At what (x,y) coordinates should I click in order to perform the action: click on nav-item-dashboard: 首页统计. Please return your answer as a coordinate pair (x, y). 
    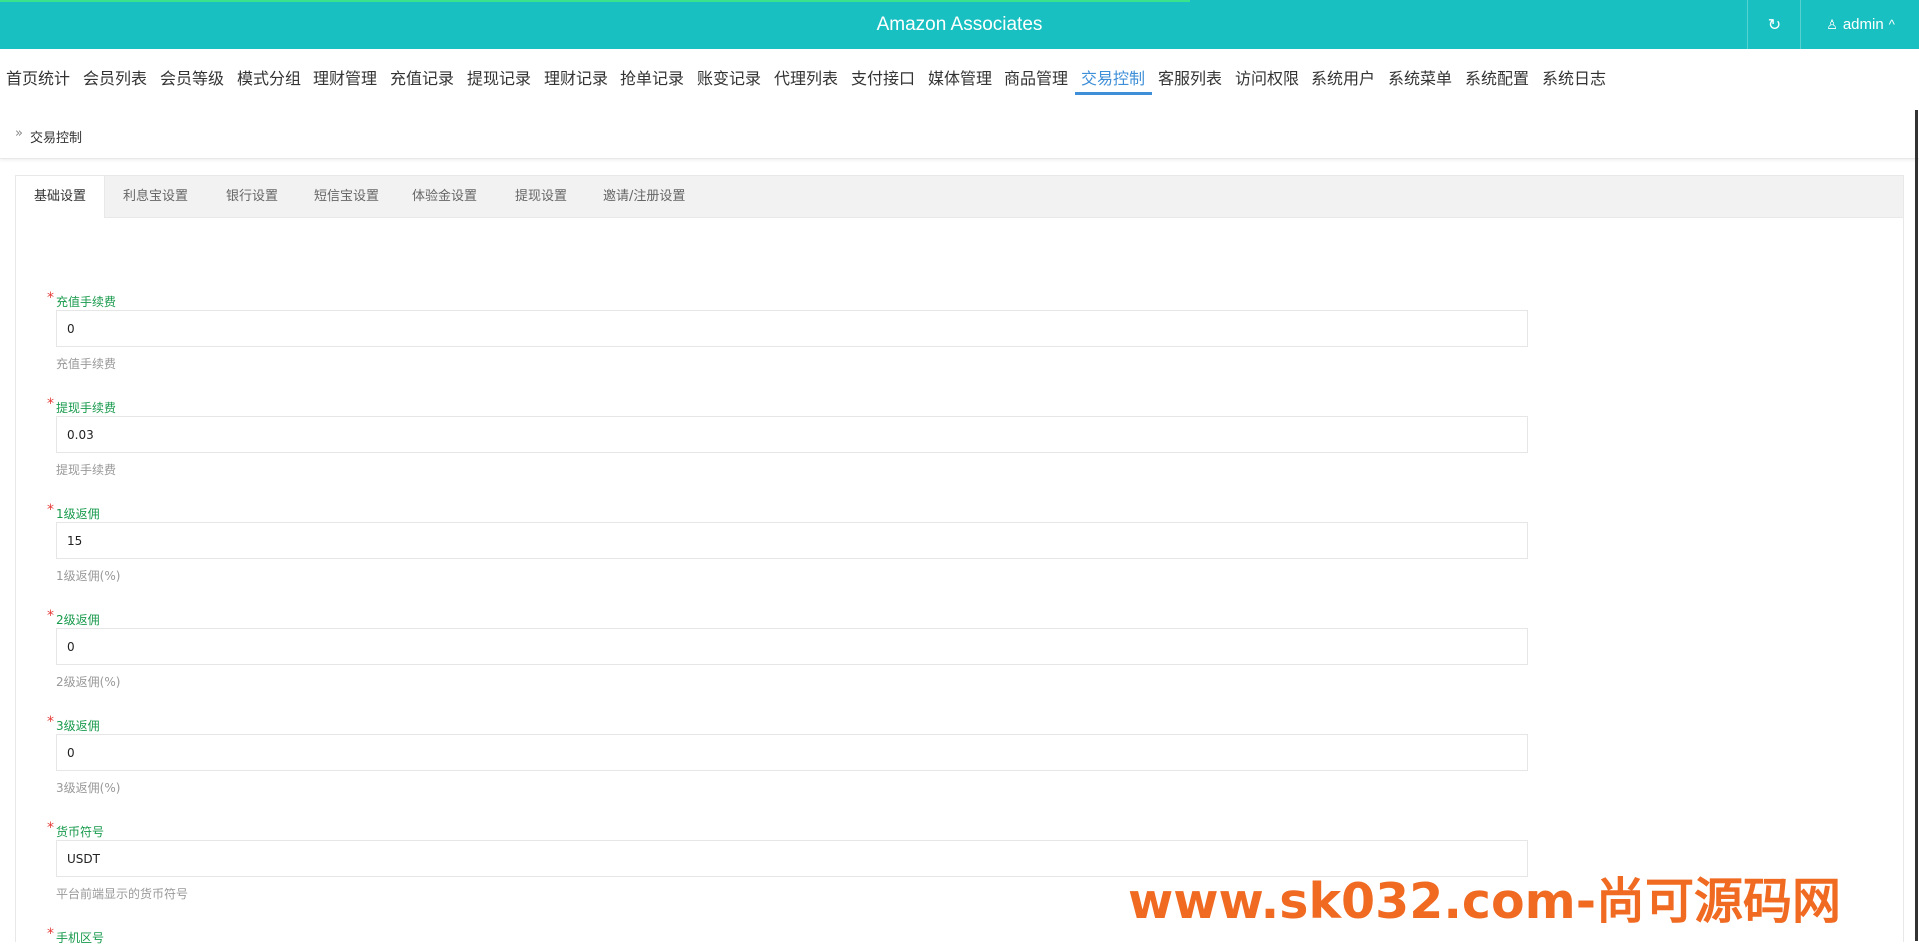
    Looking at the image, I should click on (38, 77).